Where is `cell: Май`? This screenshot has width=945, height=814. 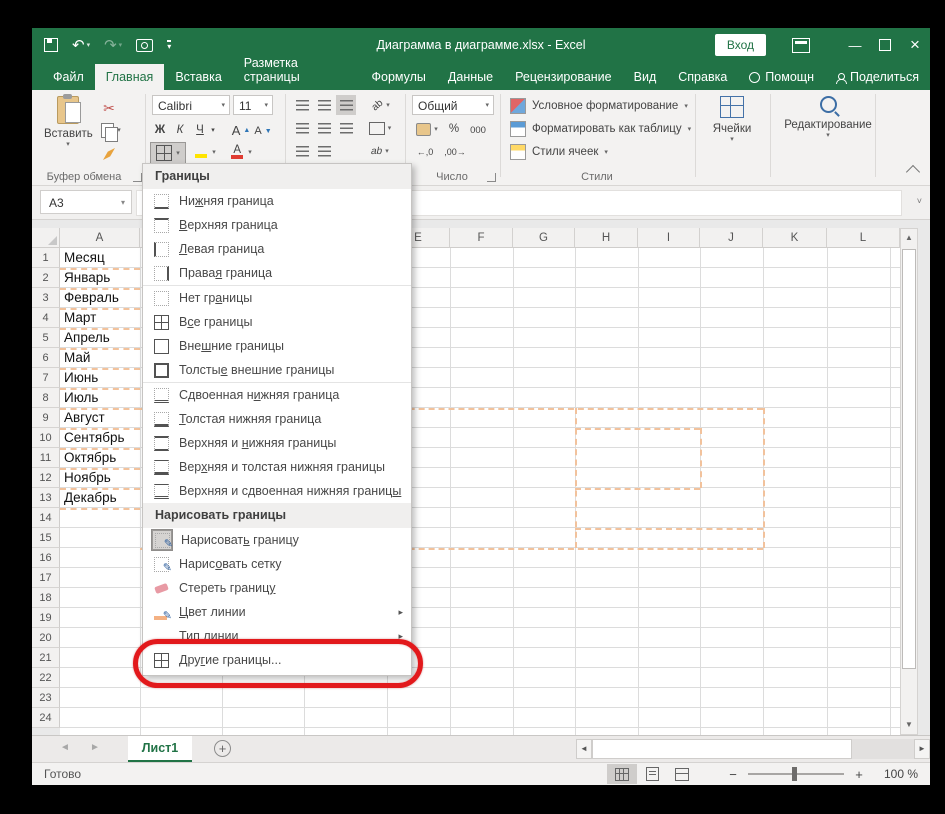 cell: Май is located at coordinates (100, 358).